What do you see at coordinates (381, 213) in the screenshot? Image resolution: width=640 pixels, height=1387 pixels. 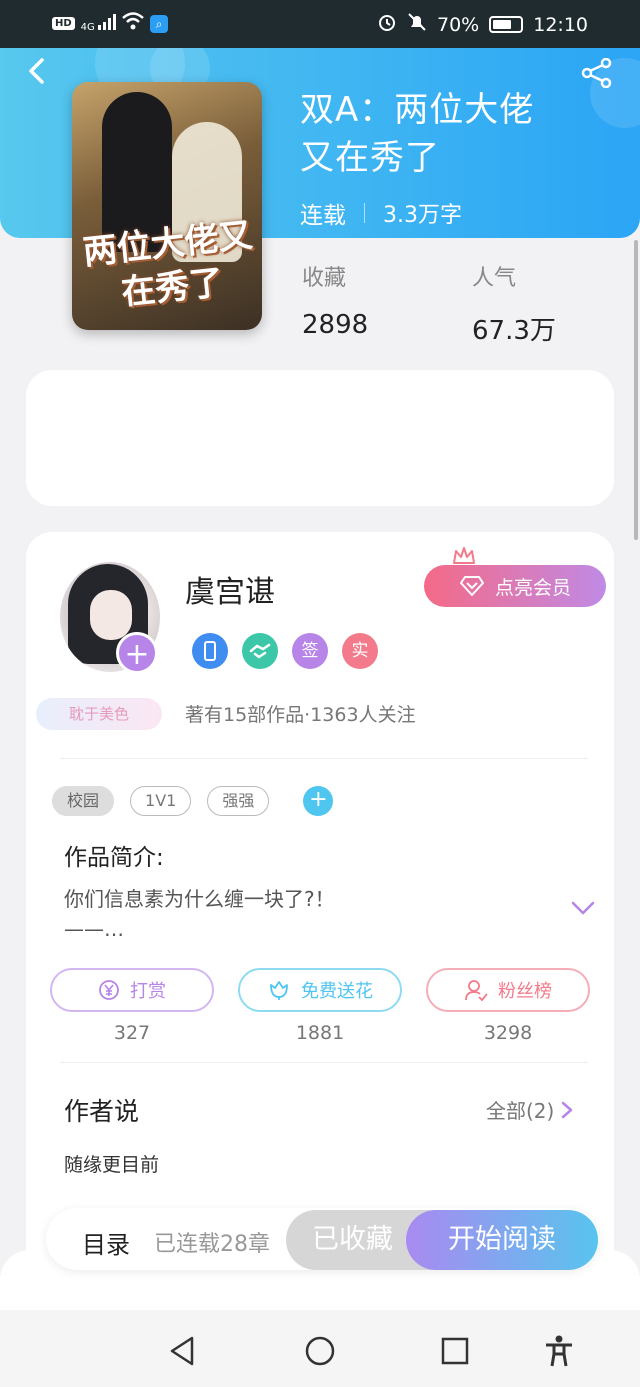 I see `book-meta: 连载 3.3万字` at bounding box center [381, 213].